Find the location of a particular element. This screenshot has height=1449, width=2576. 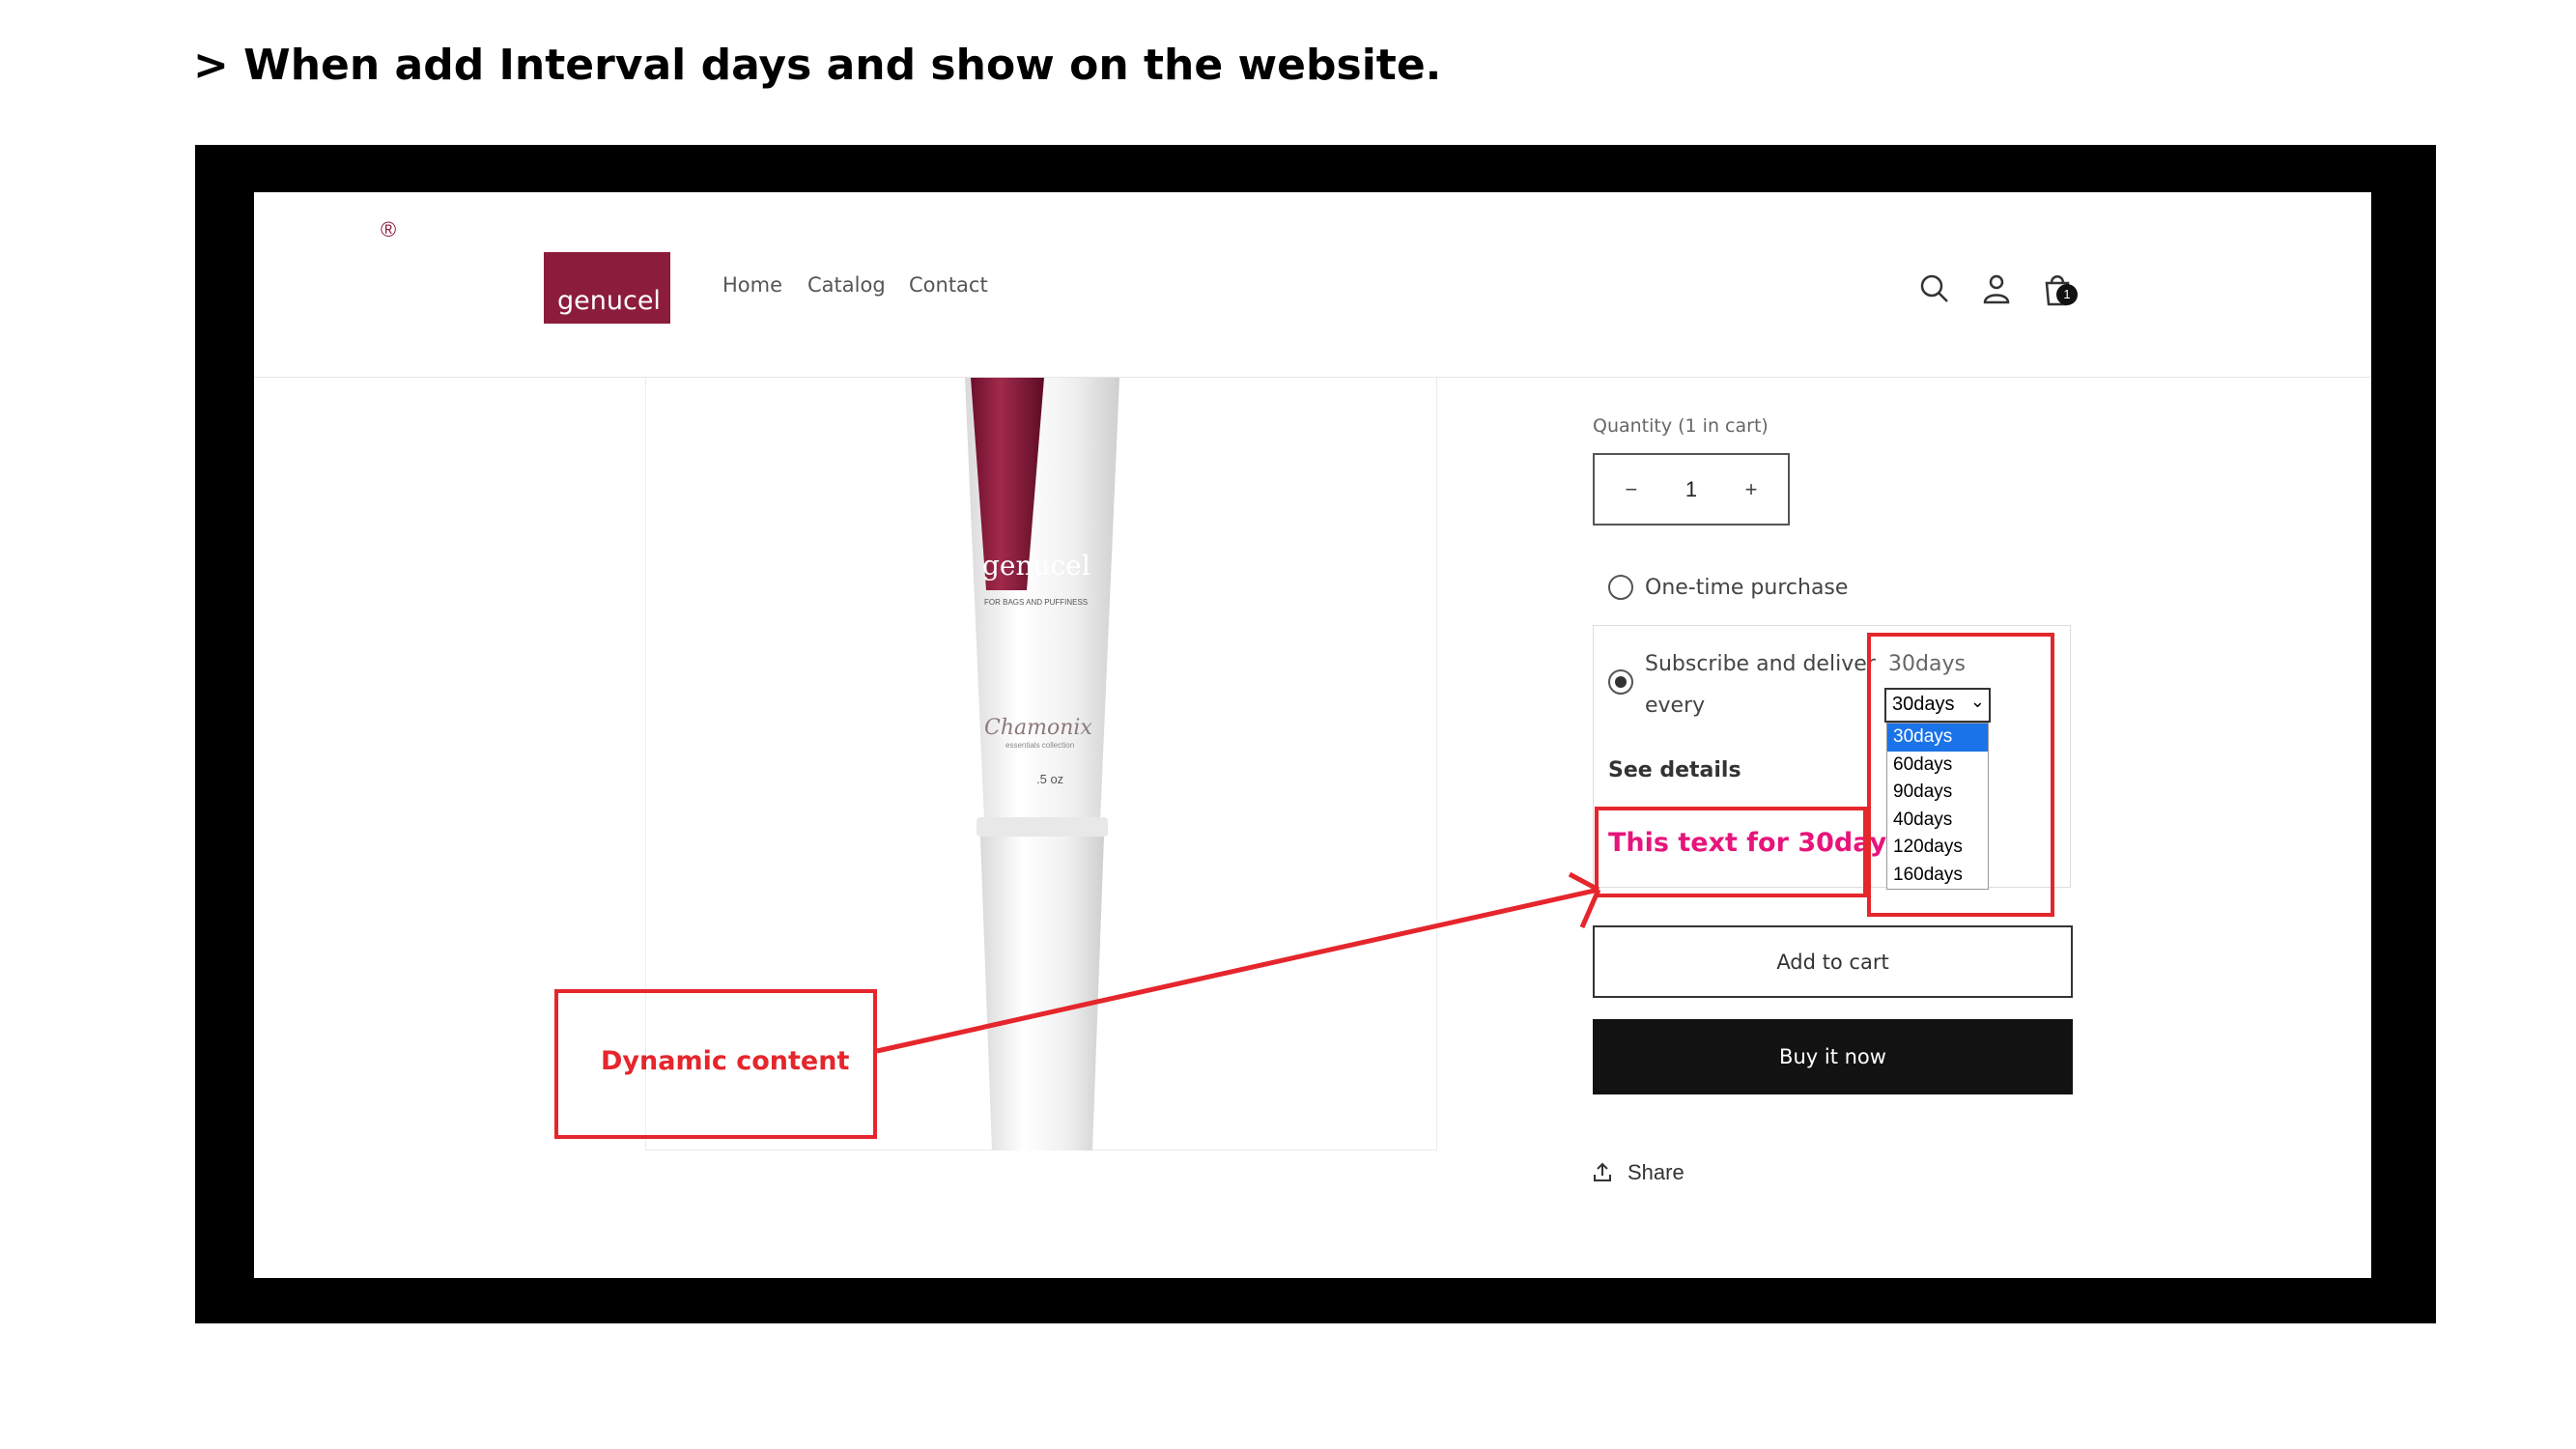

tube-line-text: FOR BAGS AND PUFFINESS is located at coordinates (1036, 602).